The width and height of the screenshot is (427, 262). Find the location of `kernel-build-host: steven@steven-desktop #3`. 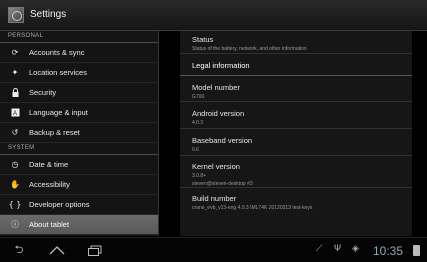

kernel-build-host: steven@steven-desktop #3 is located at coordinates (222, 184).